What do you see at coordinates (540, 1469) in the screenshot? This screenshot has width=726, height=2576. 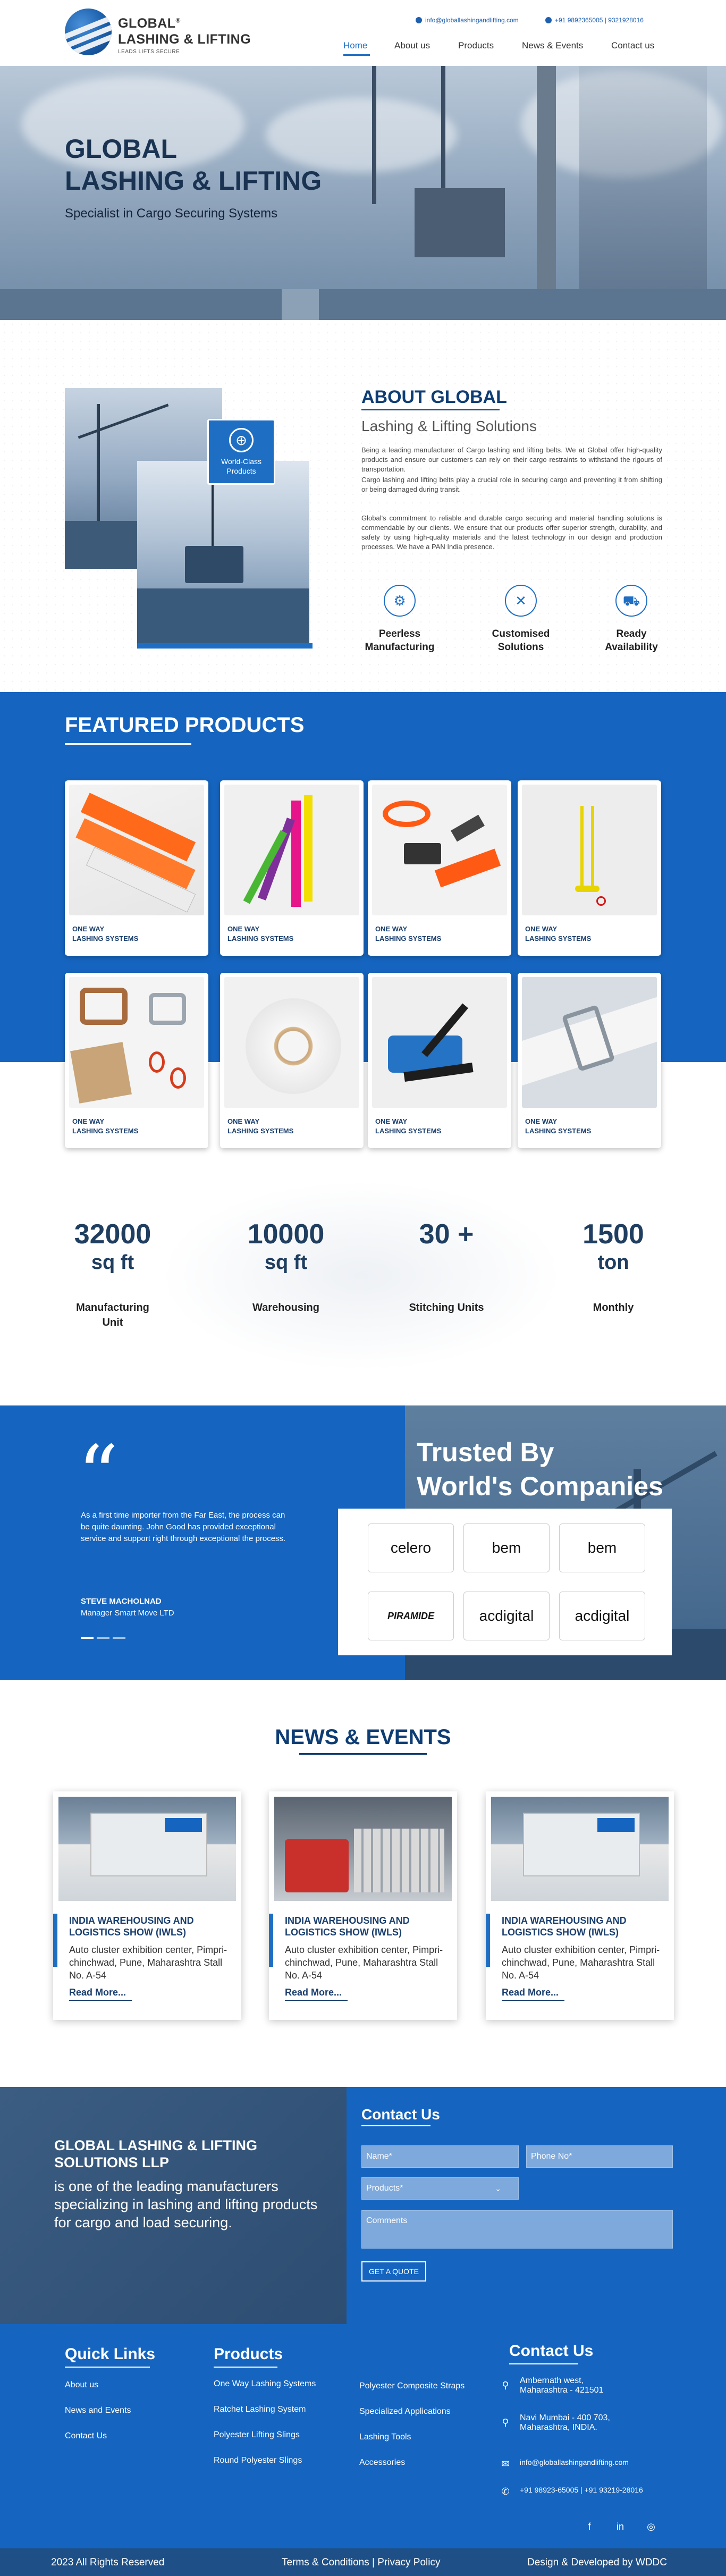 I see `trusted-heading: Trusted By World's Companies` at bounding box center [540, 1469].